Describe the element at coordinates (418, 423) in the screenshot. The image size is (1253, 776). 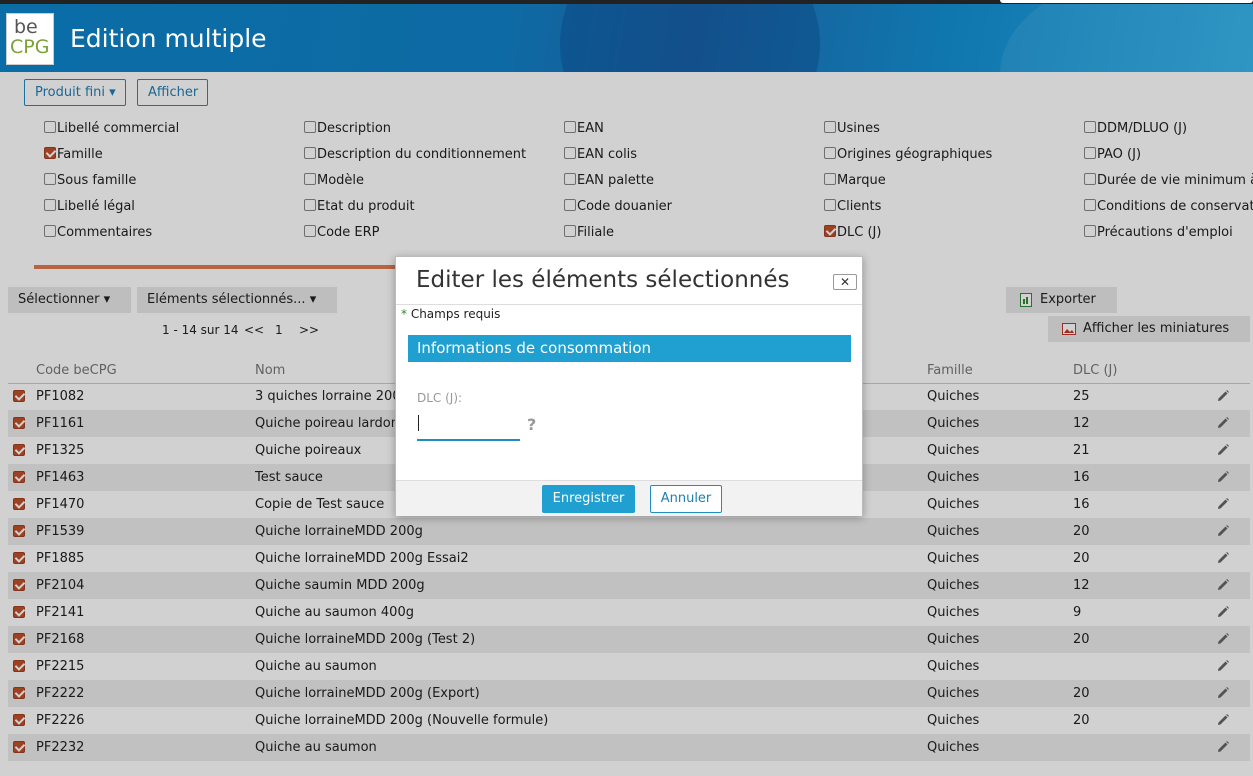
I see `text-cursor` at that location.